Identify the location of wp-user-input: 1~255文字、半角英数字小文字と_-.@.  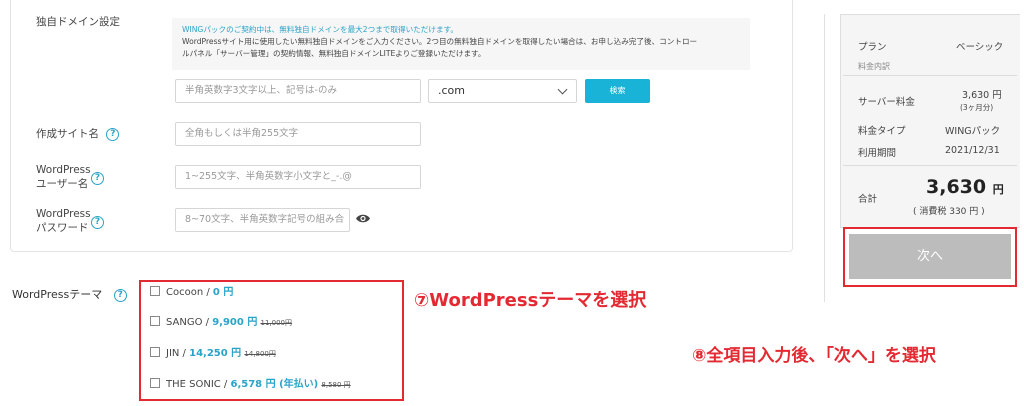
(298, 177).